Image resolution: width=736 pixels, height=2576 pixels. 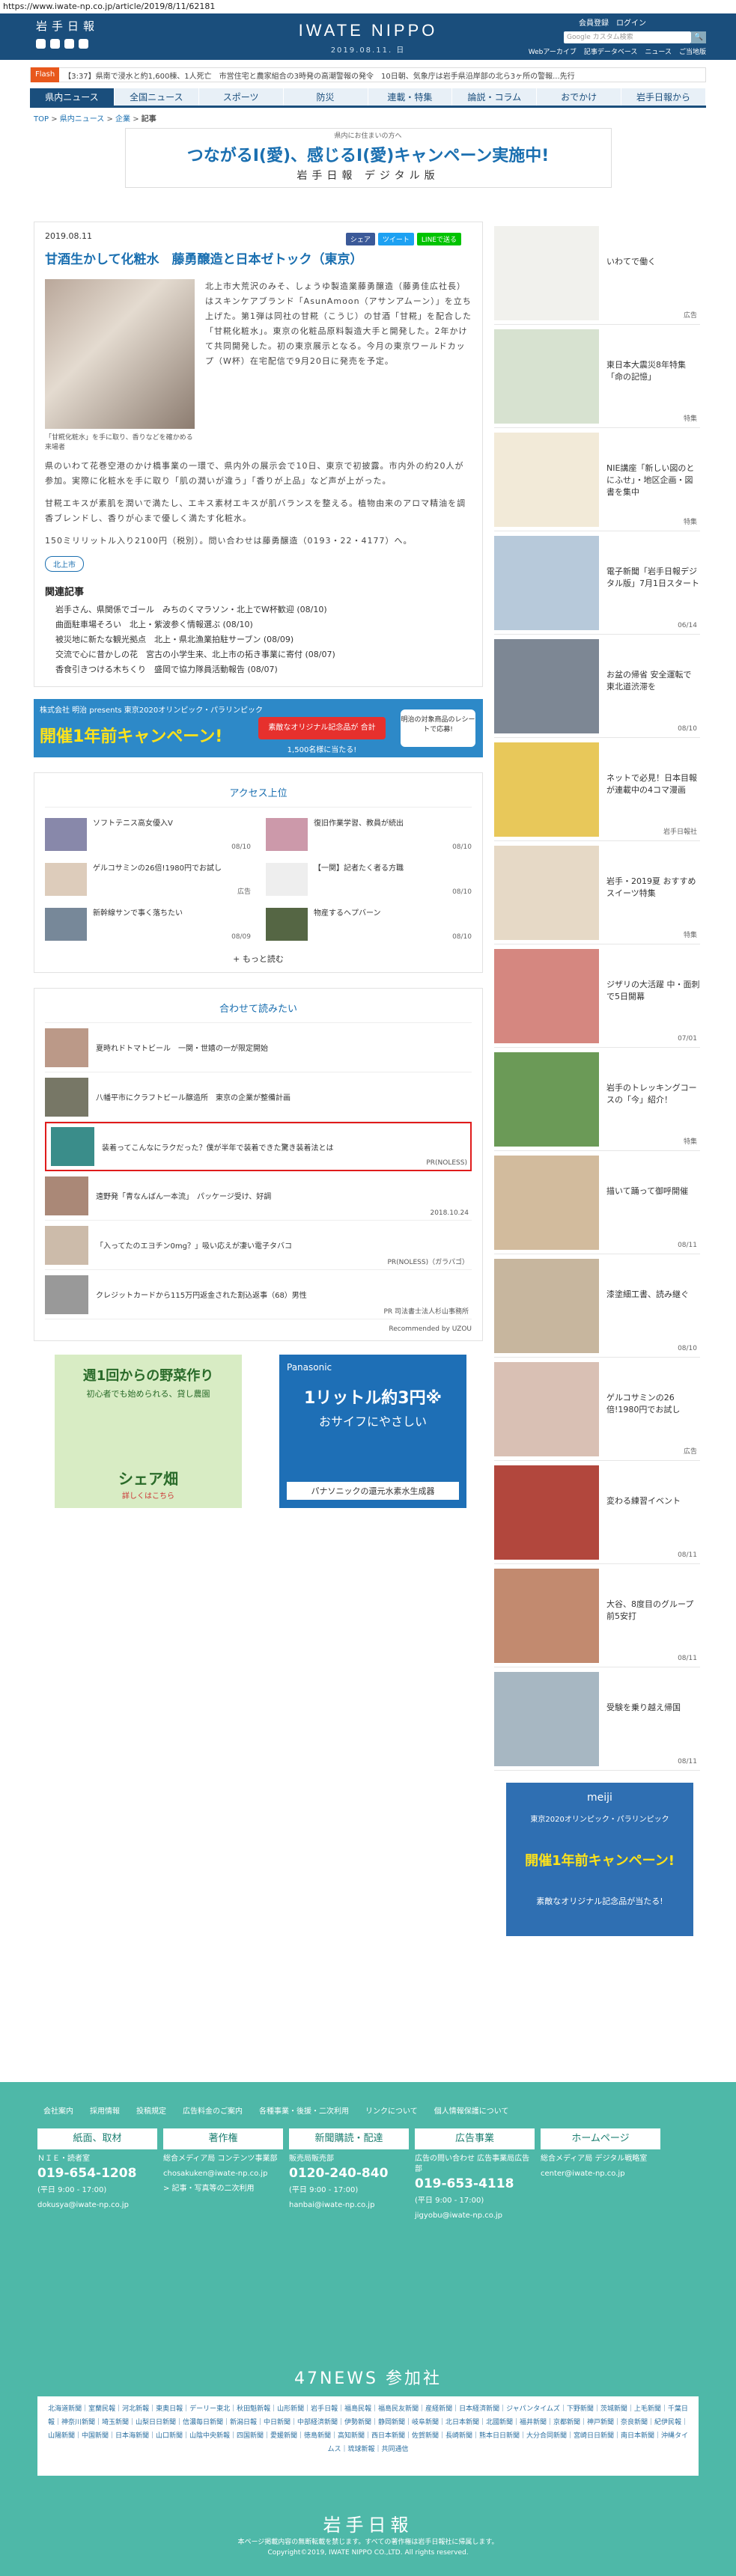 I want to click on related-item: 交流で心に昔かしの花 宮古の小学生来、北上市の拓き事業に寄付 (08/07), so click(x=258, y=654).